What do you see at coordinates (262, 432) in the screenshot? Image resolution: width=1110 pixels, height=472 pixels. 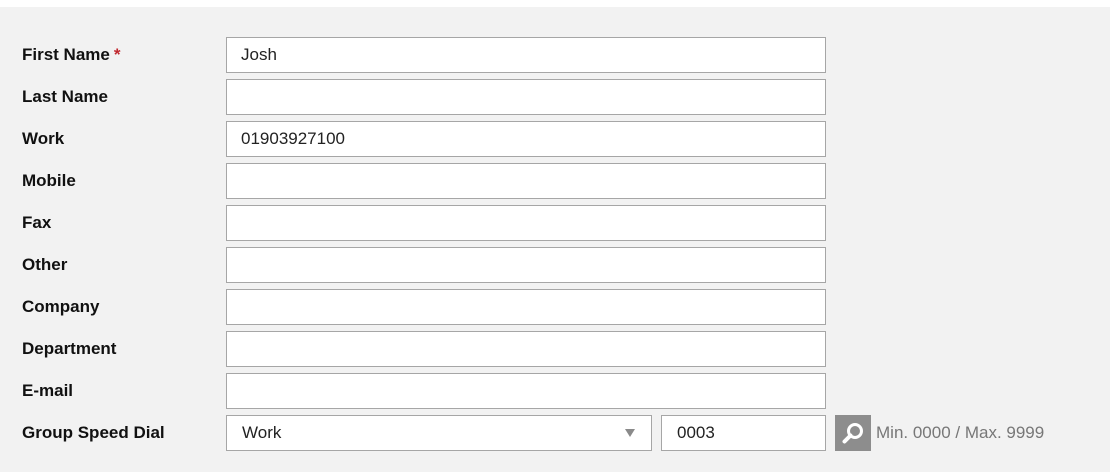 I see `speed-dial-type-value: Work` at bounding box center [262, 432].